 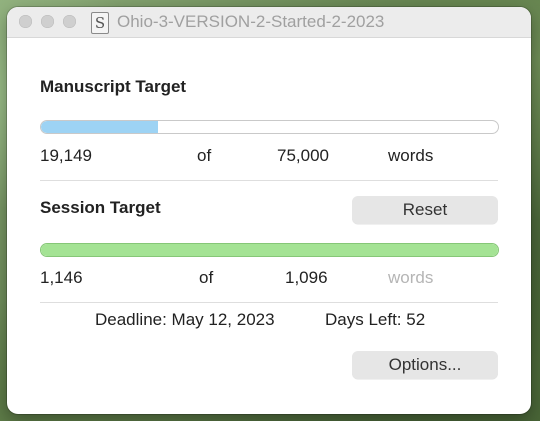 I want to click on session-progress-fill, so click(x=269, y=250).